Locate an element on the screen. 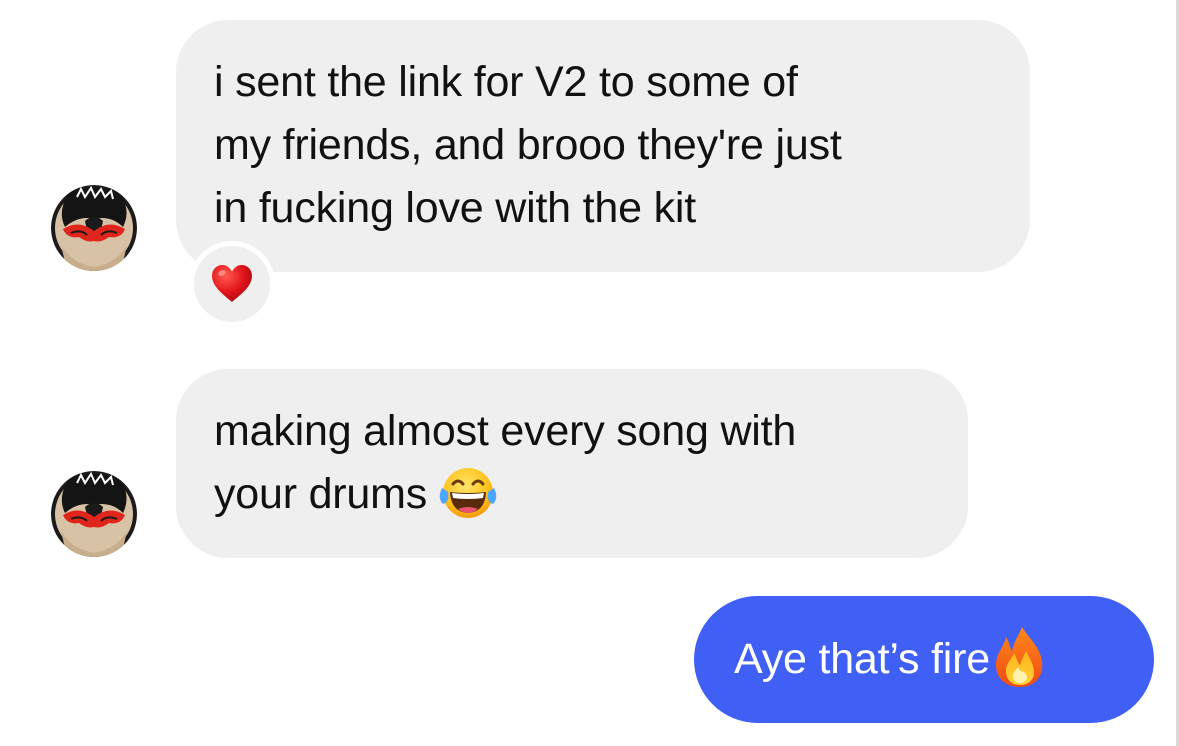  message-text-line: my friends, and brooo they're just is located at coordinates (528, 145).